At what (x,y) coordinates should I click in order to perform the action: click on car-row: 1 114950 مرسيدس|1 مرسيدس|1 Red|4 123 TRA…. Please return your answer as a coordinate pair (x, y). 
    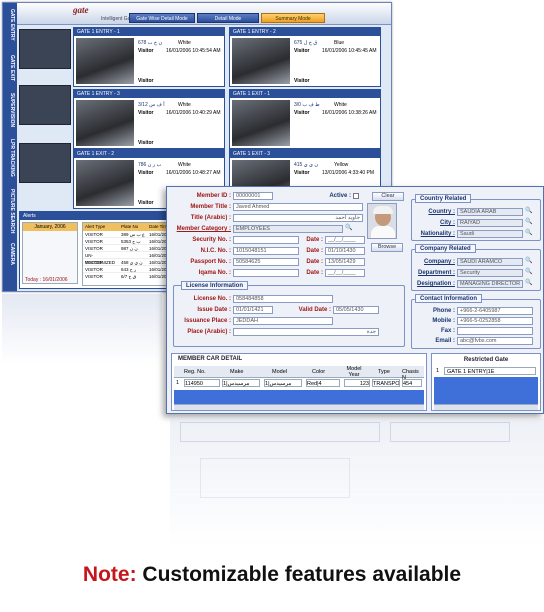
    Looking at the image, I should click on (299, 383).